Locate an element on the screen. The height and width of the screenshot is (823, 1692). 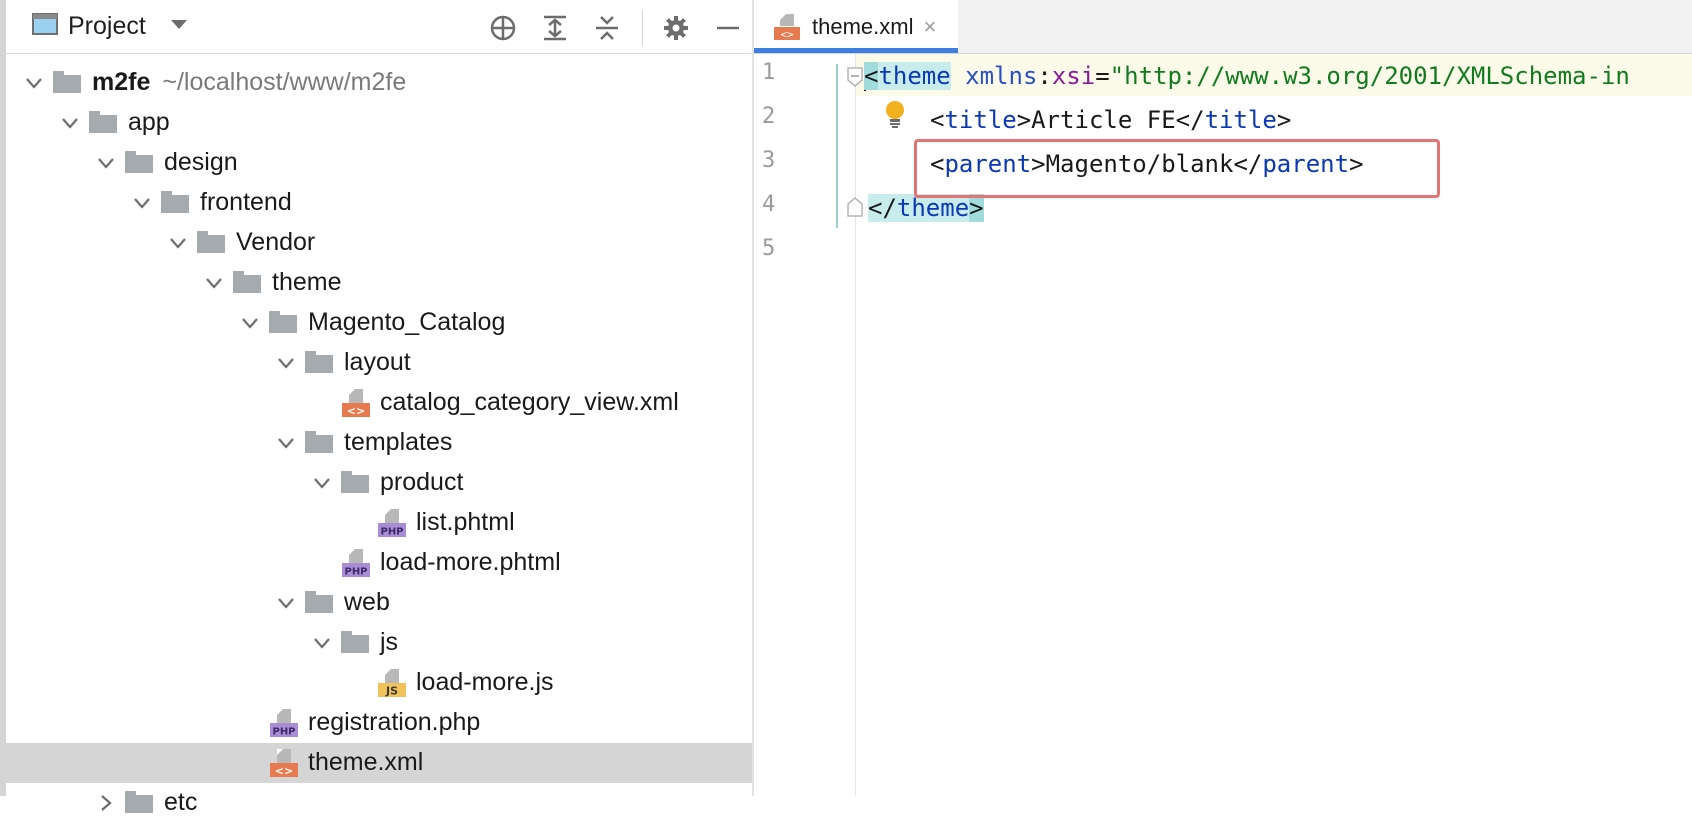
tree-file-row: PHP load-more.phtml is located at coordinates (379, 563).